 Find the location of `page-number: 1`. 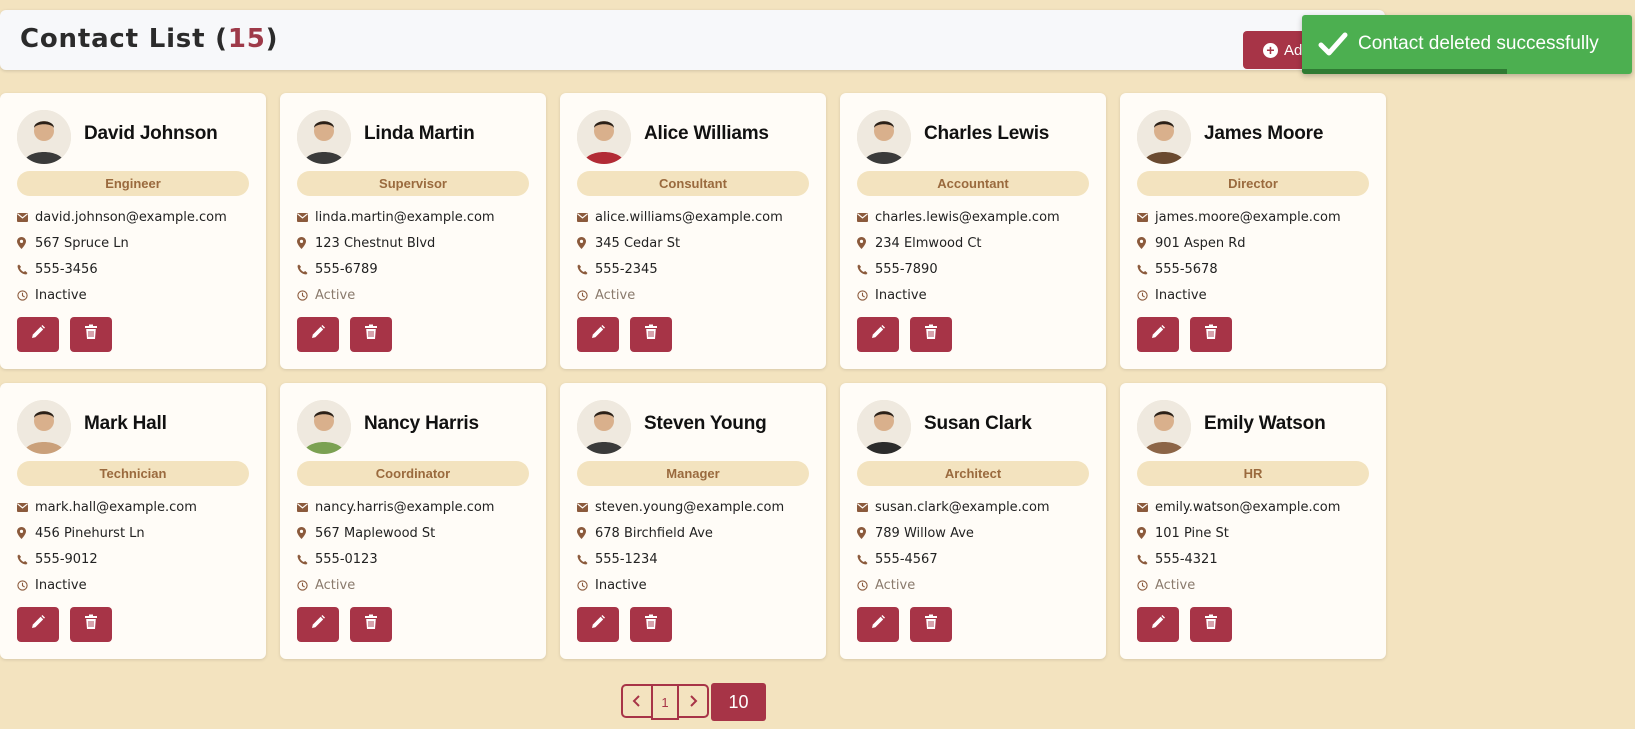

page-number: 1 is located at coordinates (665, 702).